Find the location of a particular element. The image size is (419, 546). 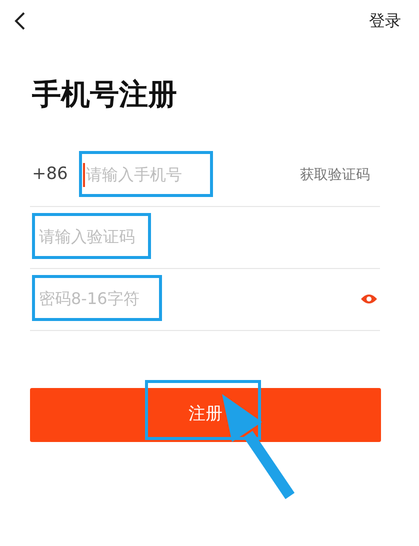

page-title: 手机号注册 is located at coordinates (104, 94).